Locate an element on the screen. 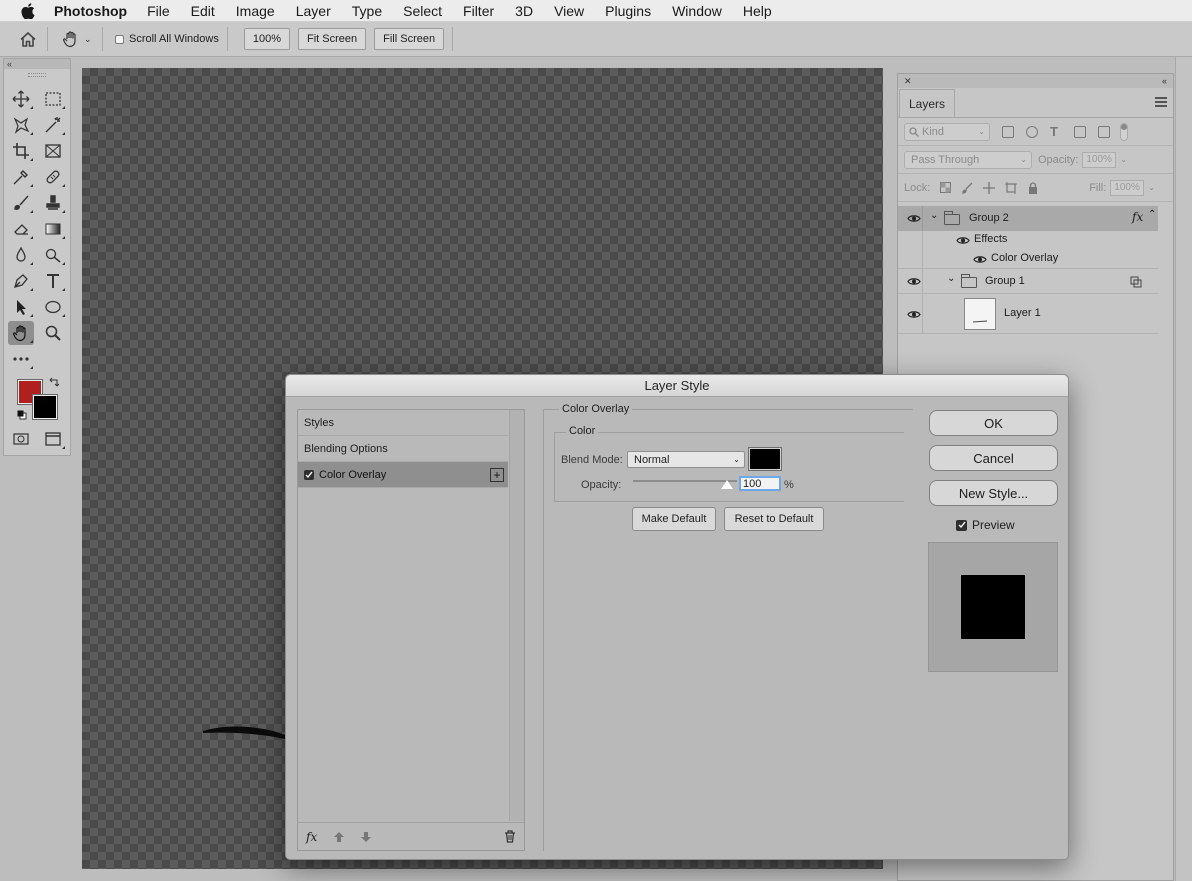 This screenshot has height=881, width=1192. lasso-tool-icon is located at coordinates (21, 125).